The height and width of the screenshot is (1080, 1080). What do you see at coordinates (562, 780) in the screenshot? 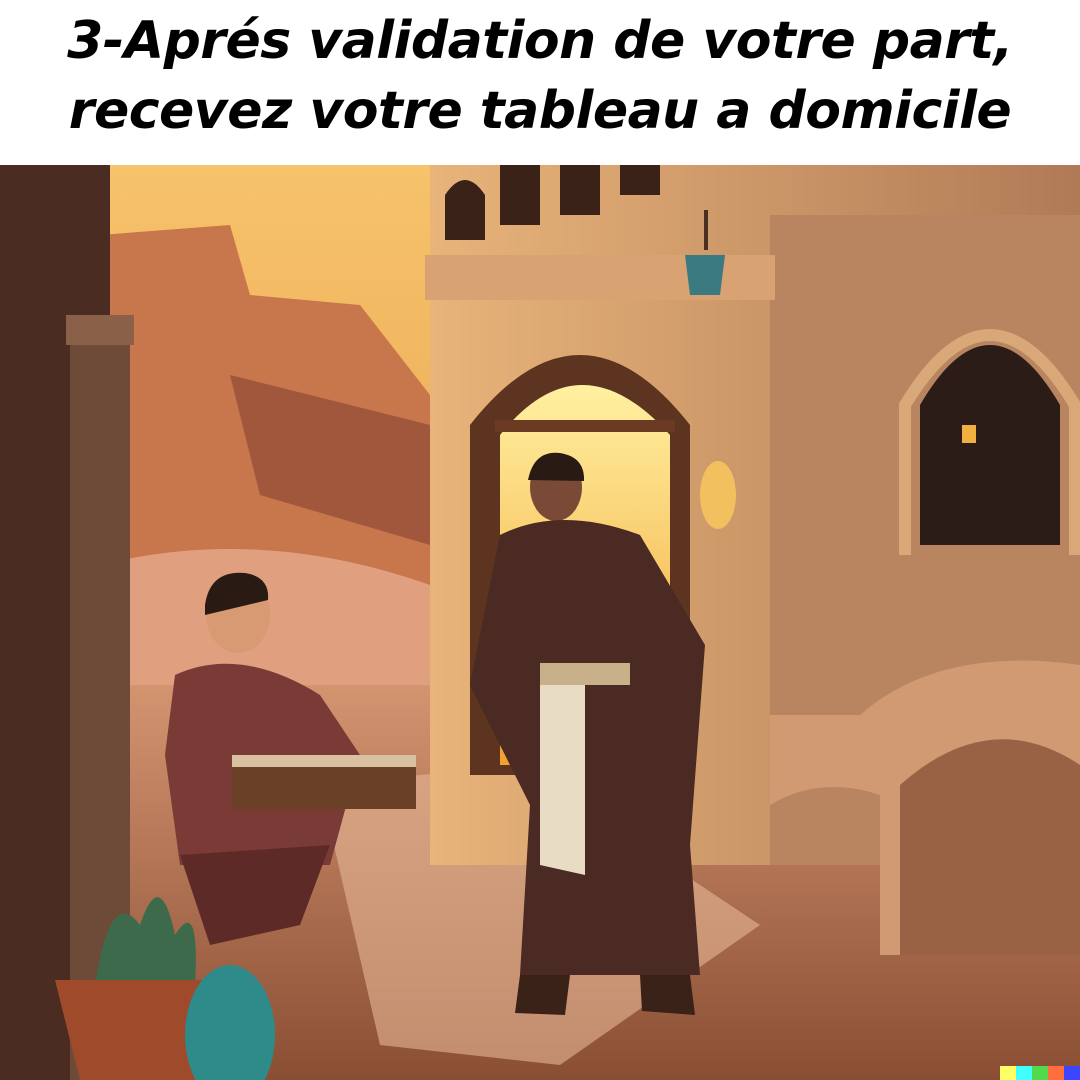
I see `recipient-apron` at bounding box center [562, 780].